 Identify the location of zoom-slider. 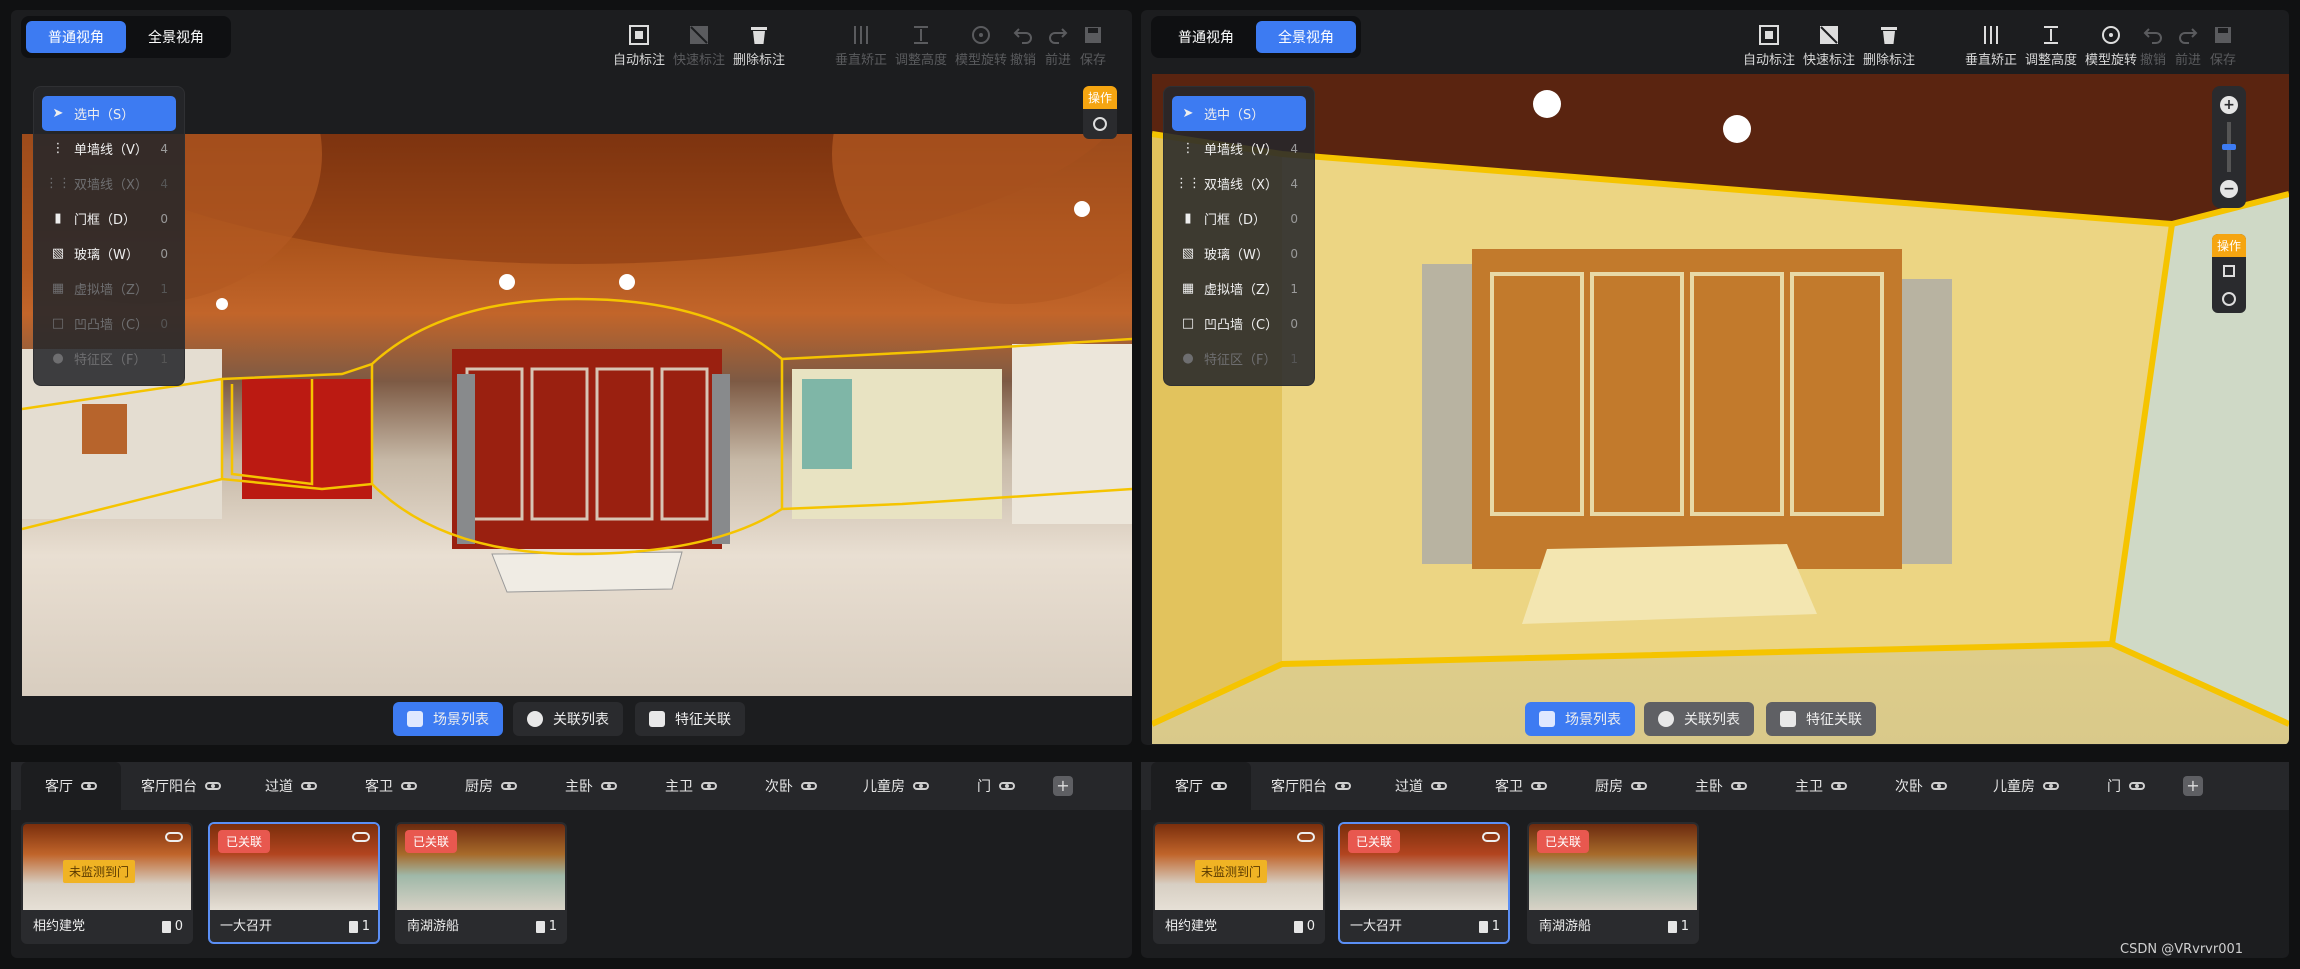
(2229, 147).